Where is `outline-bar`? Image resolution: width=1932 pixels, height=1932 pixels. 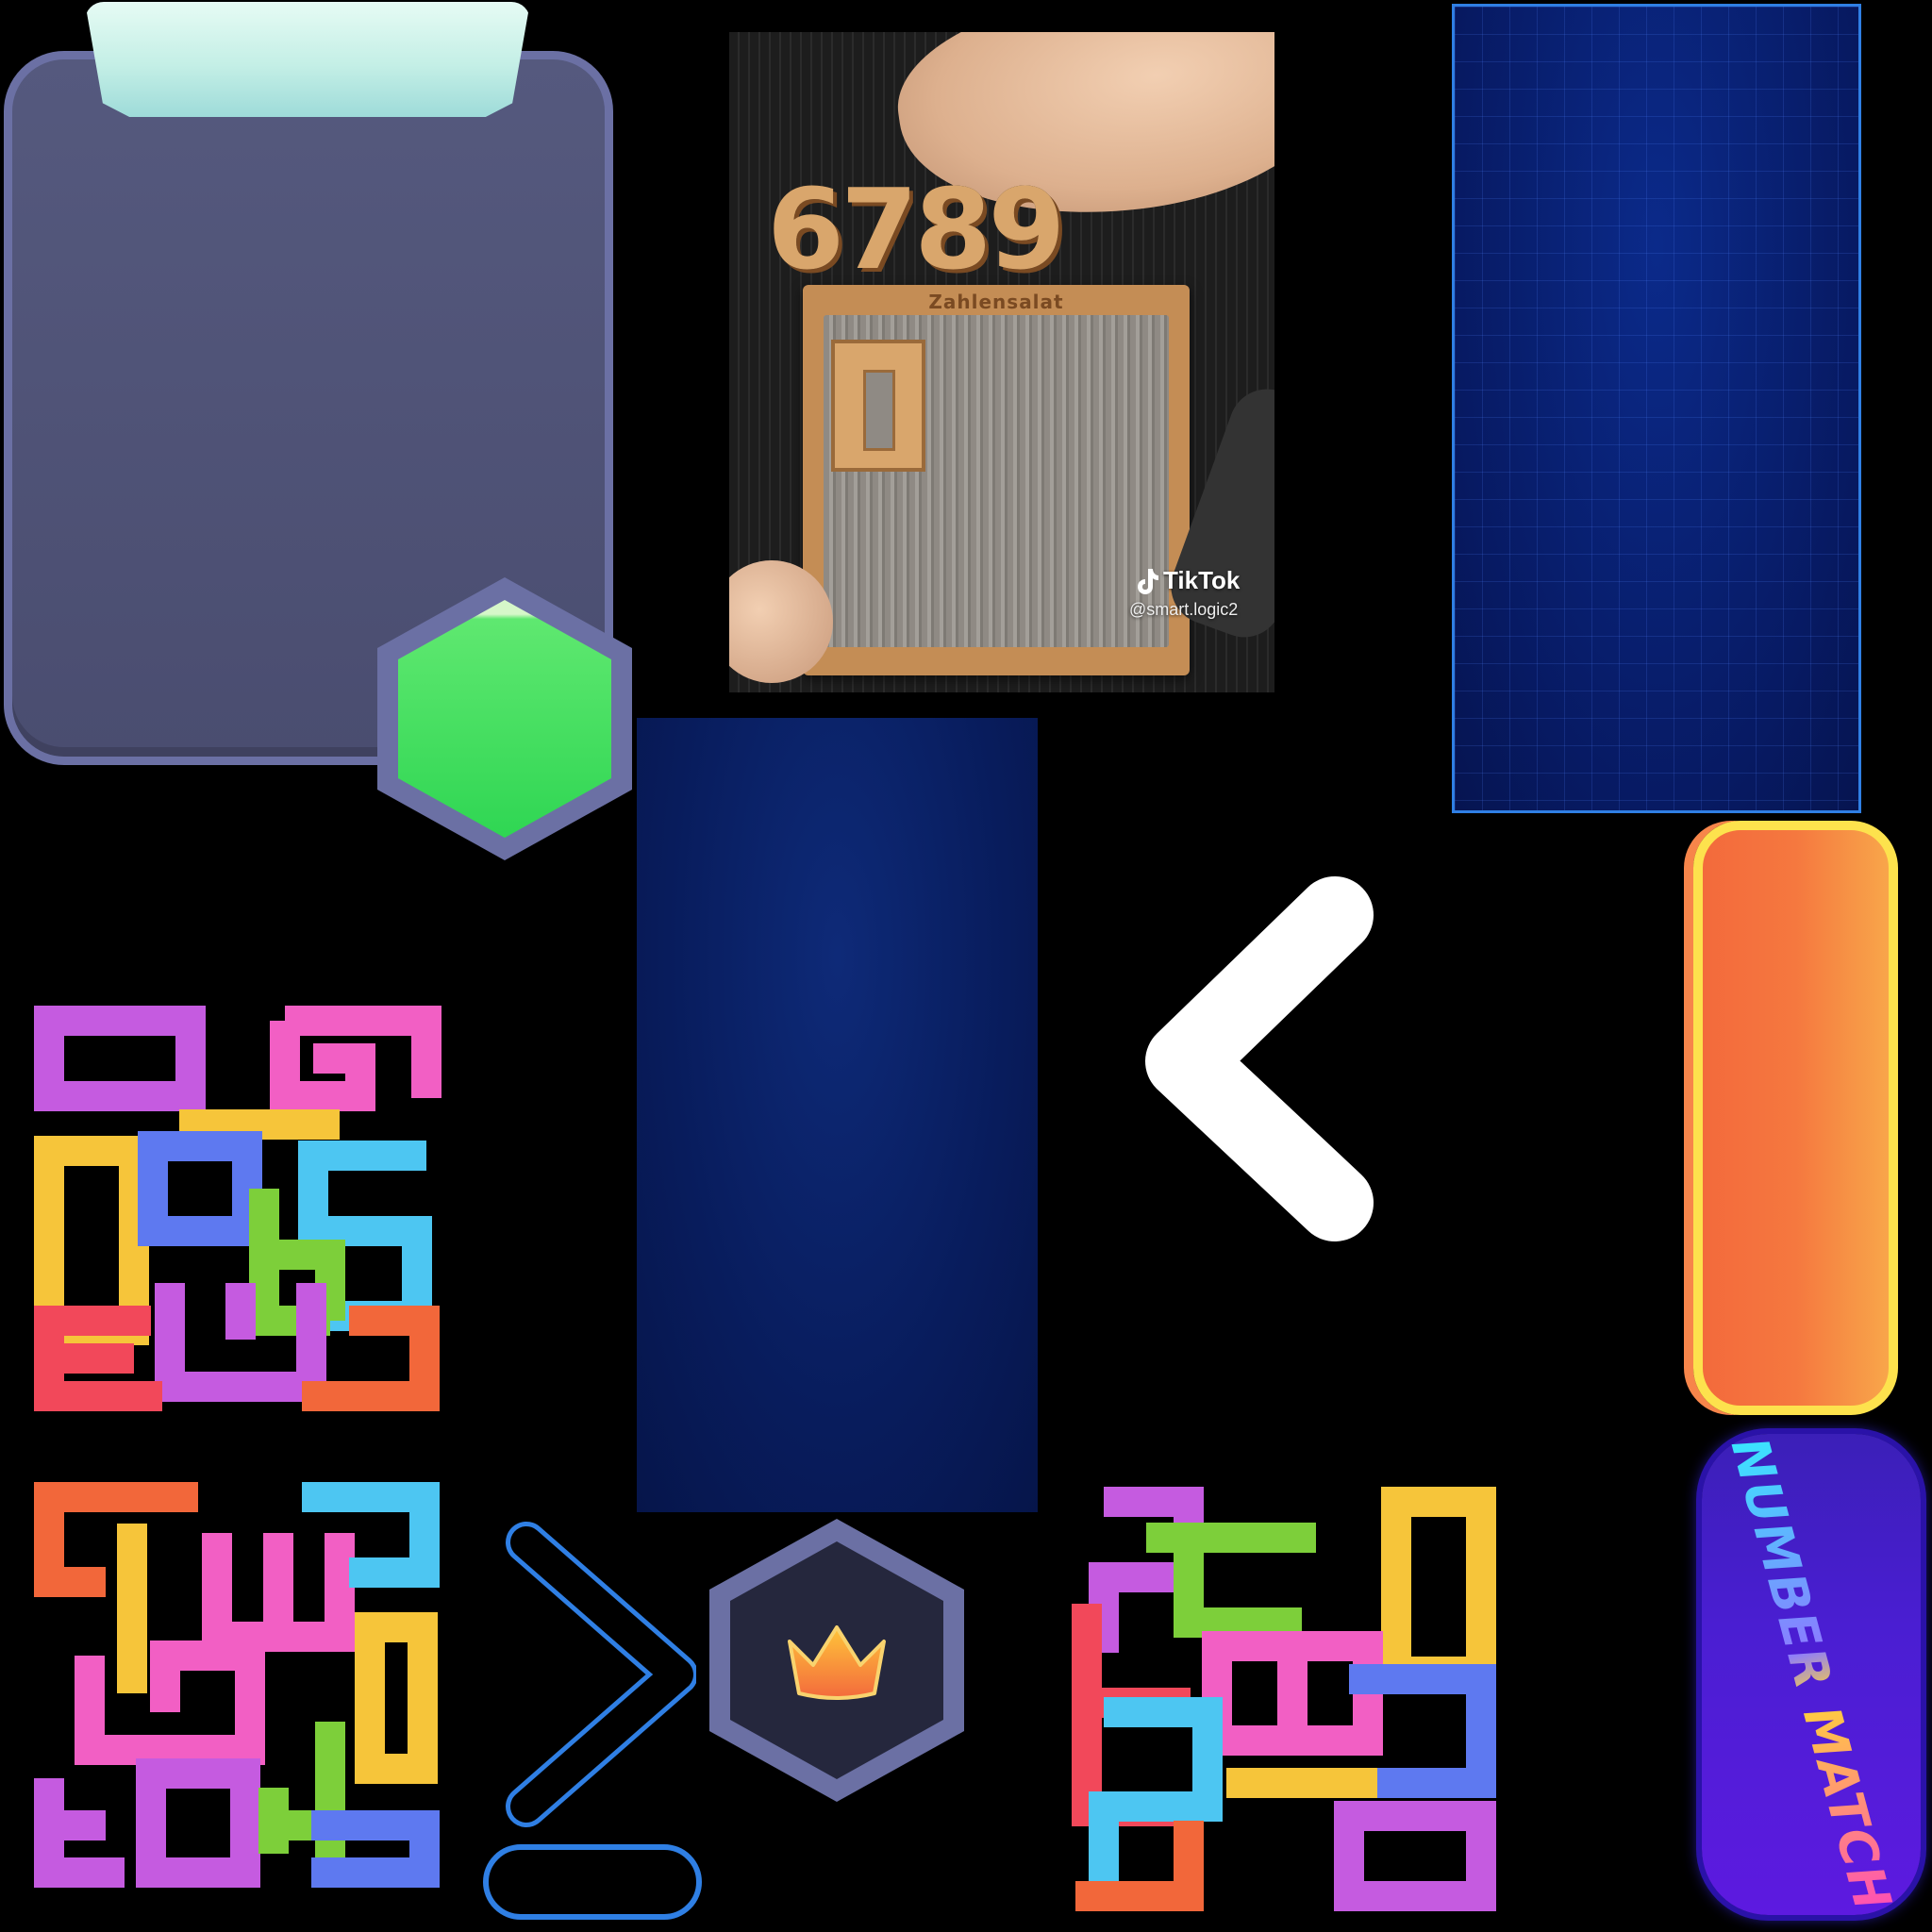
outline-bar is located at coordinates (593, 1882).